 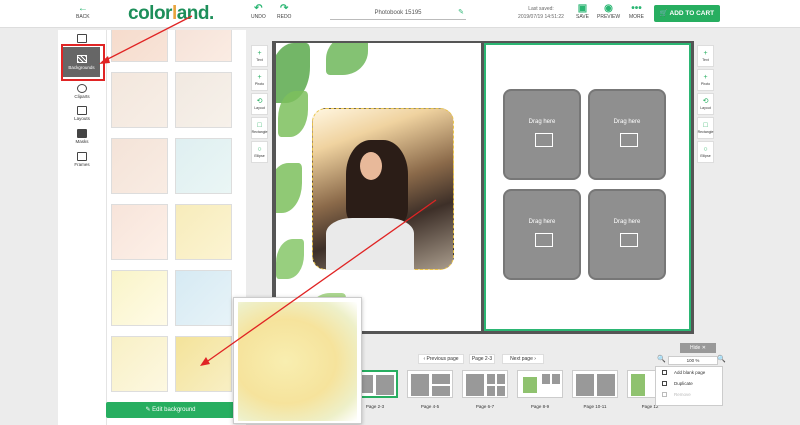 I want to click on photobook-title-field: Photobook 15195 ✎, so click(x=398, y=13).